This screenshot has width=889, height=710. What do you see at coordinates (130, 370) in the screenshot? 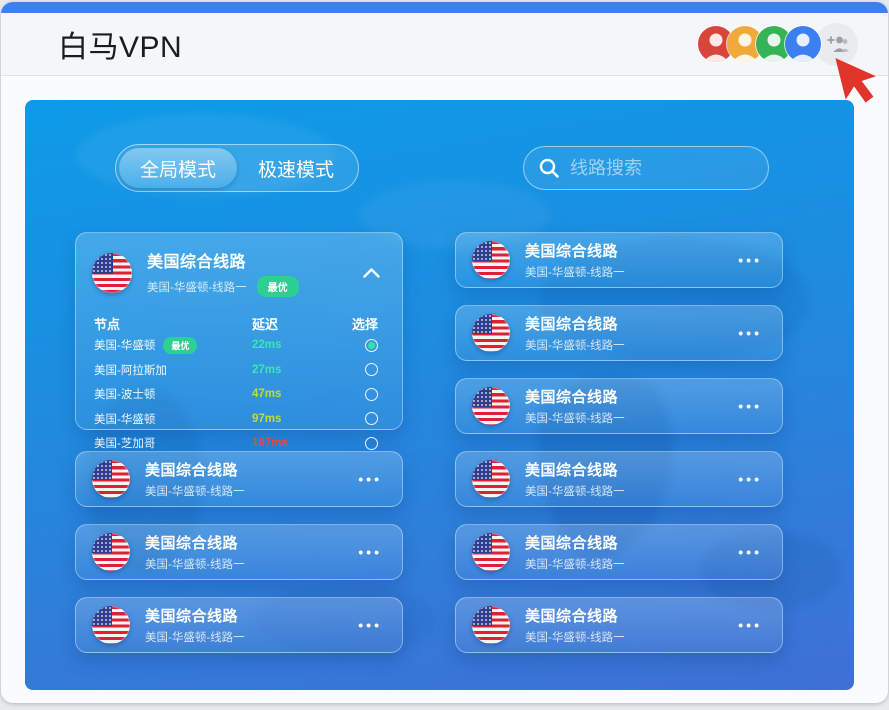
I see `node-name: 美国-阿拉斯加` at bounding box center [130, 370].